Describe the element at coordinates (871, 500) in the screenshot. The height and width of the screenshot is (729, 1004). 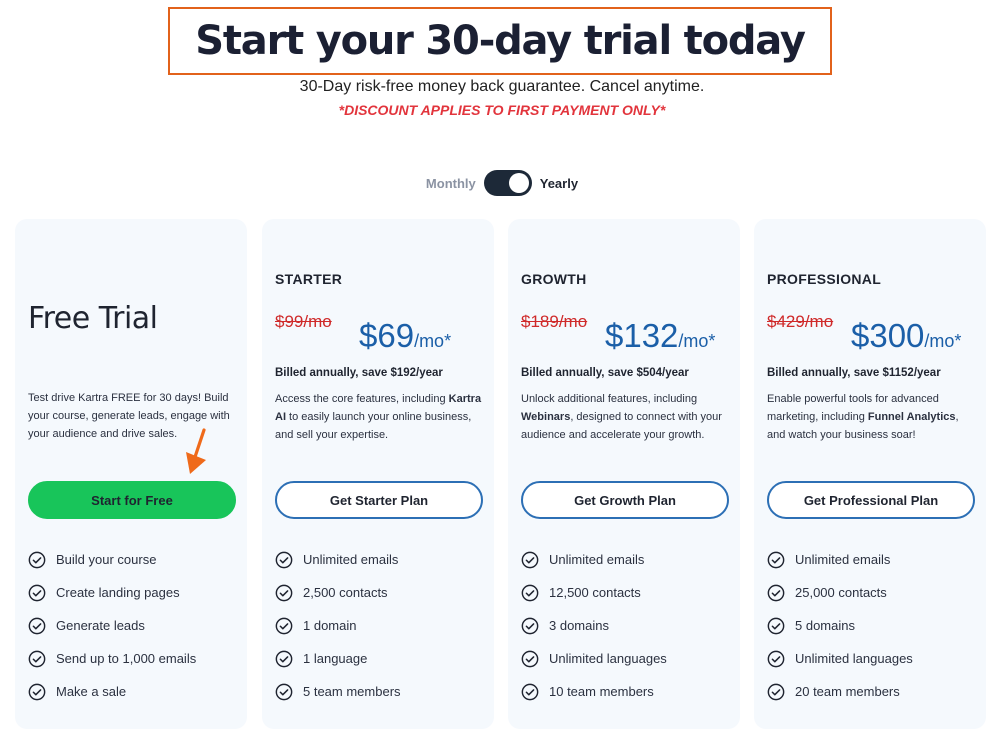
I see `get-professional-plan-button: Get Professional Plan` at that location.